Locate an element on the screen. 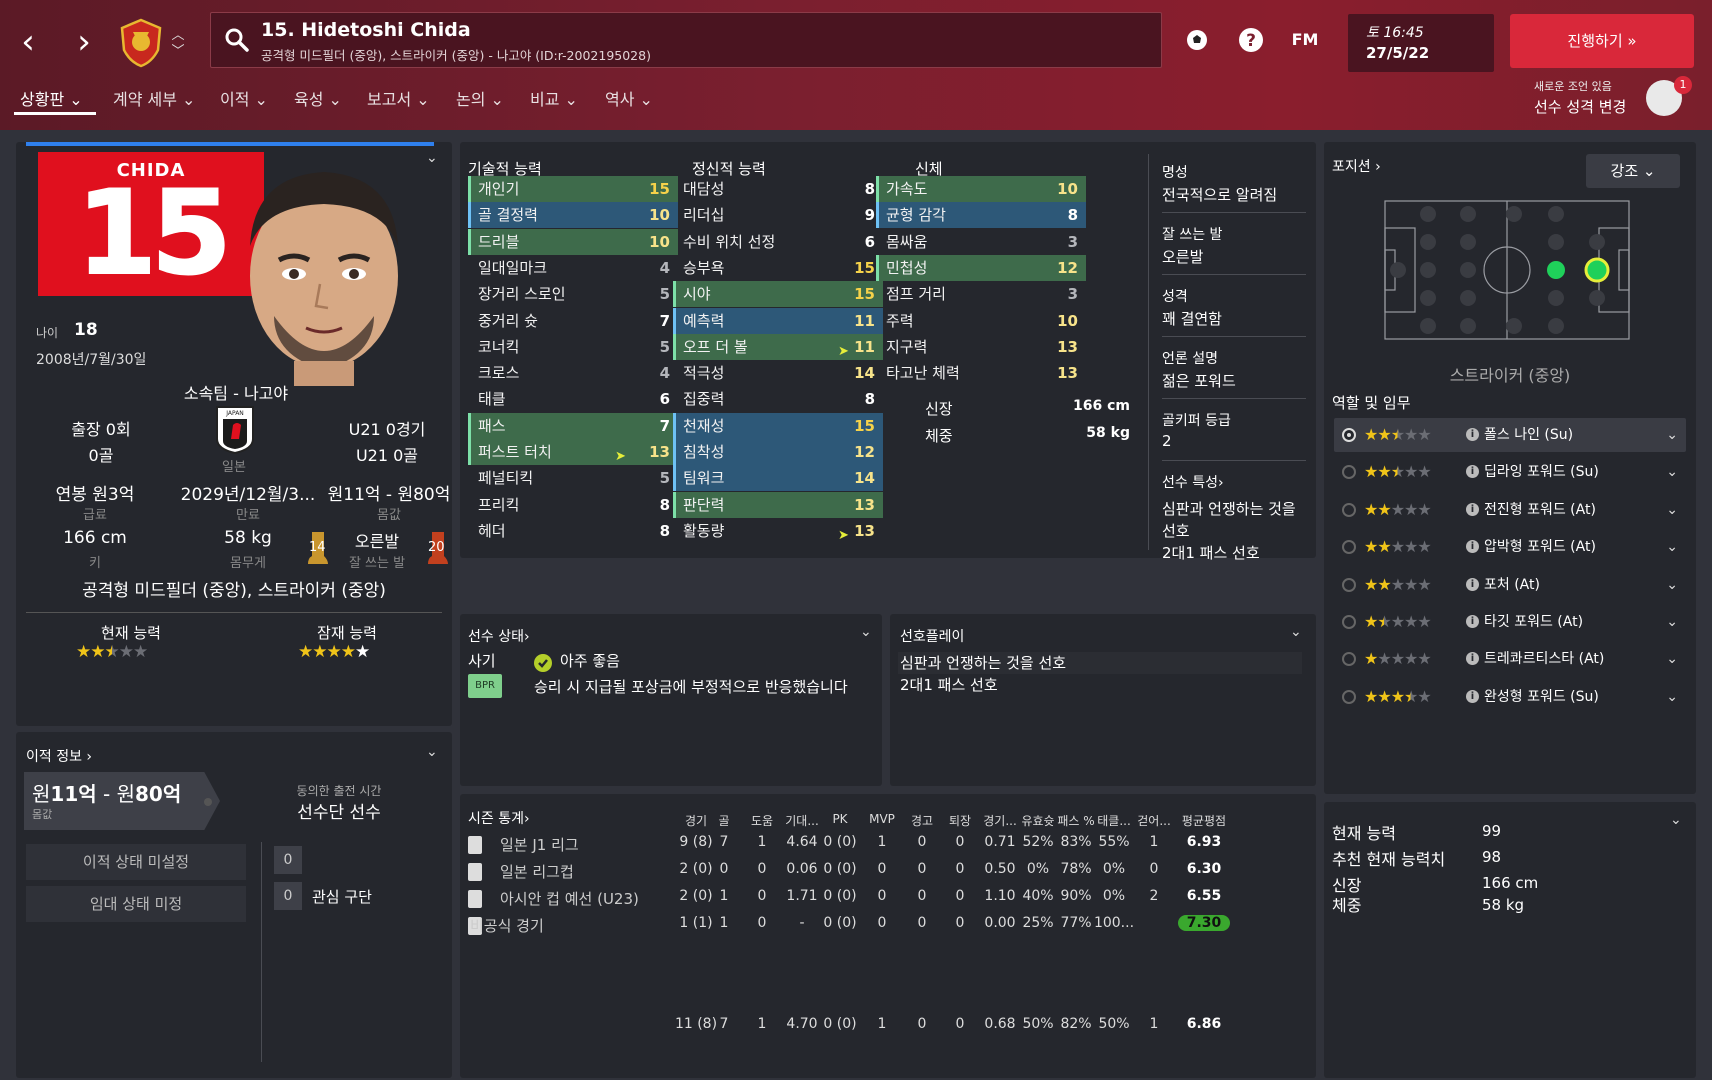  role-row: ★★★★★ i 트레콰르티스타 (At) ⌄ is located at coordinates (1510, 659).